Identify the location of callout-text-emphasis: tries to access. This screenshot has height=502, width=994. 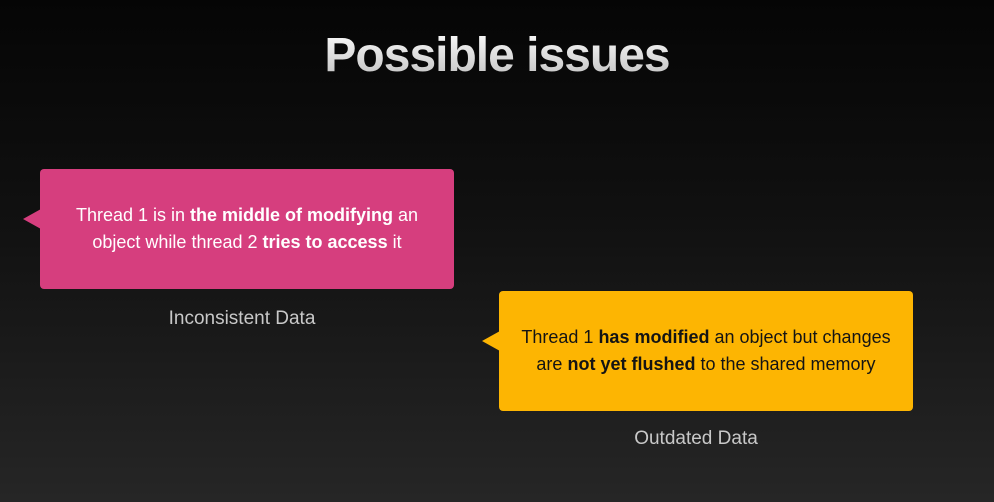
(325, 242).